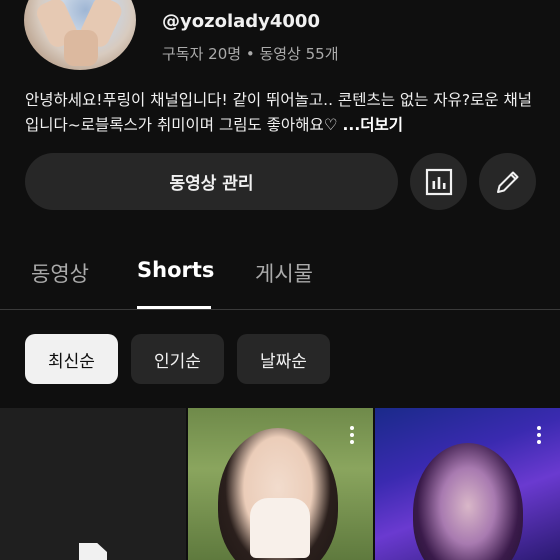 This screenshot has height=560, width=560. What do you see at coordinates (93, 551) in the screenshot?
I see `document-icon` at bounding box center [93, 551].